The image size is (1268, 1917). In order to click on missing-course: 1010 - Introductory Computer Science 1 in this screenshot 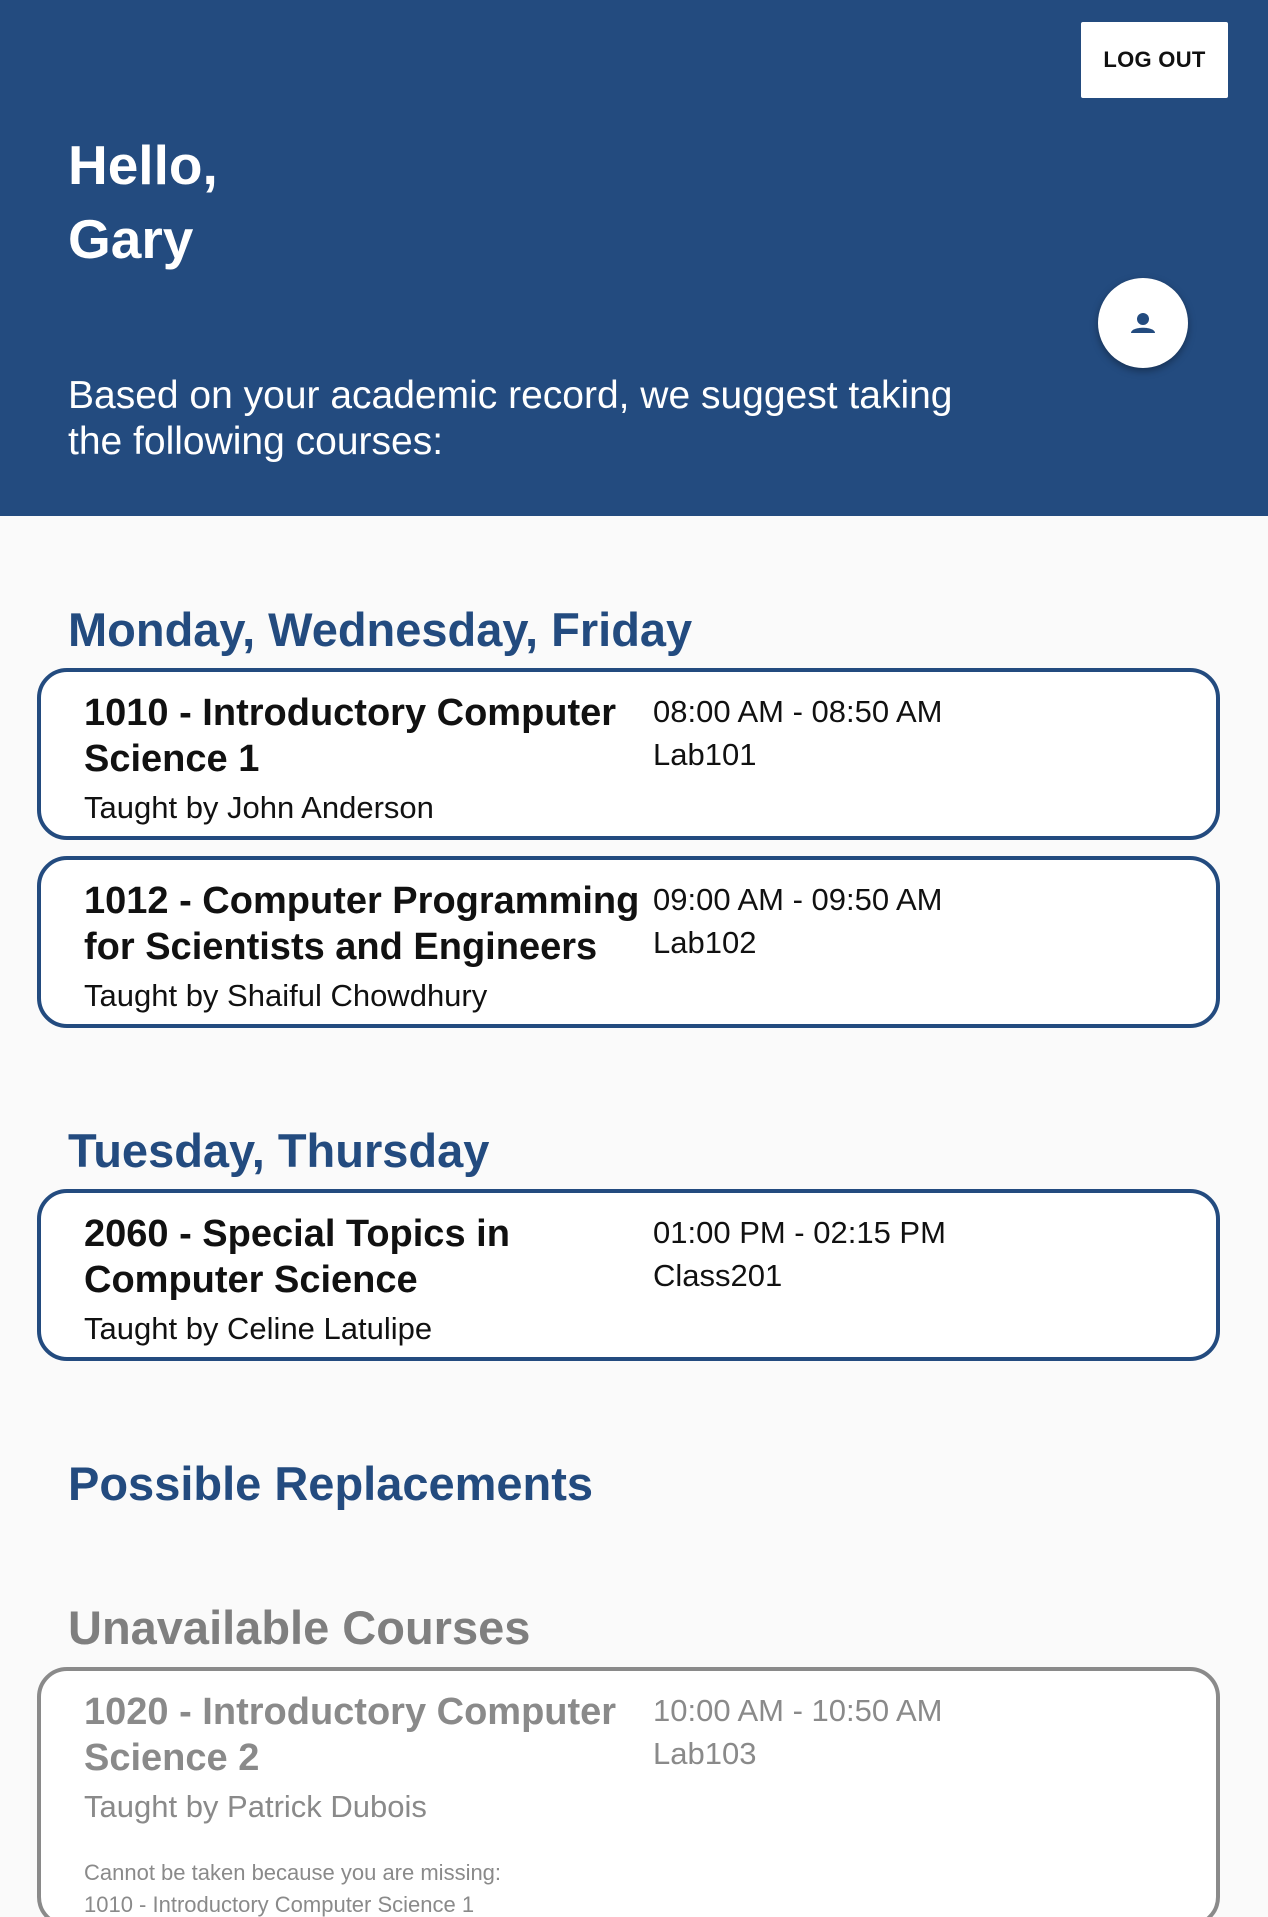, I will do `click(279, 1904)`.